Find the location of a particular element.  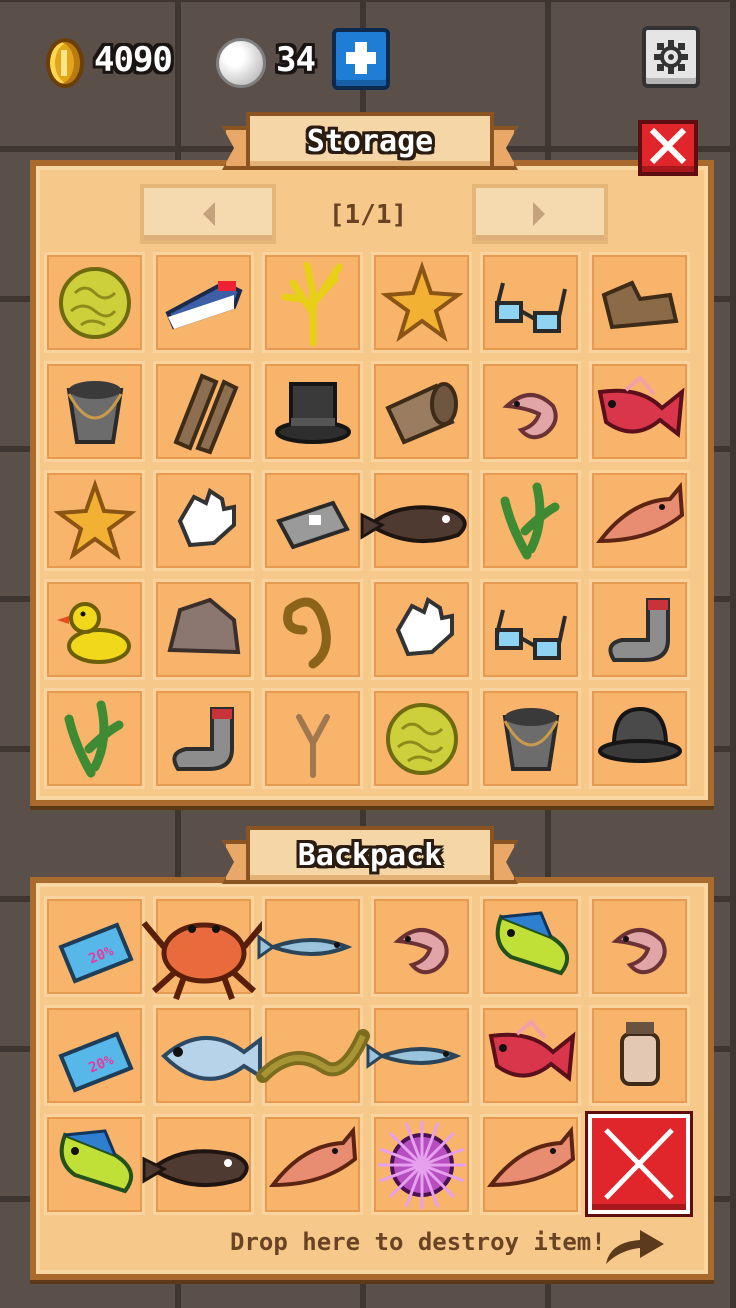

next-page-button is located at coordinates (540, 214).